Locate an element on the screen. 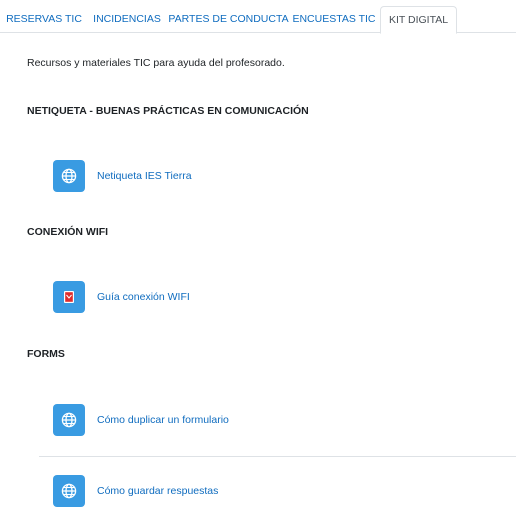 Image resolution: width=516 pixels, height=521 pixels. tab-kit-digital: KIT DIGITAL is located at coordinates (418, 20).